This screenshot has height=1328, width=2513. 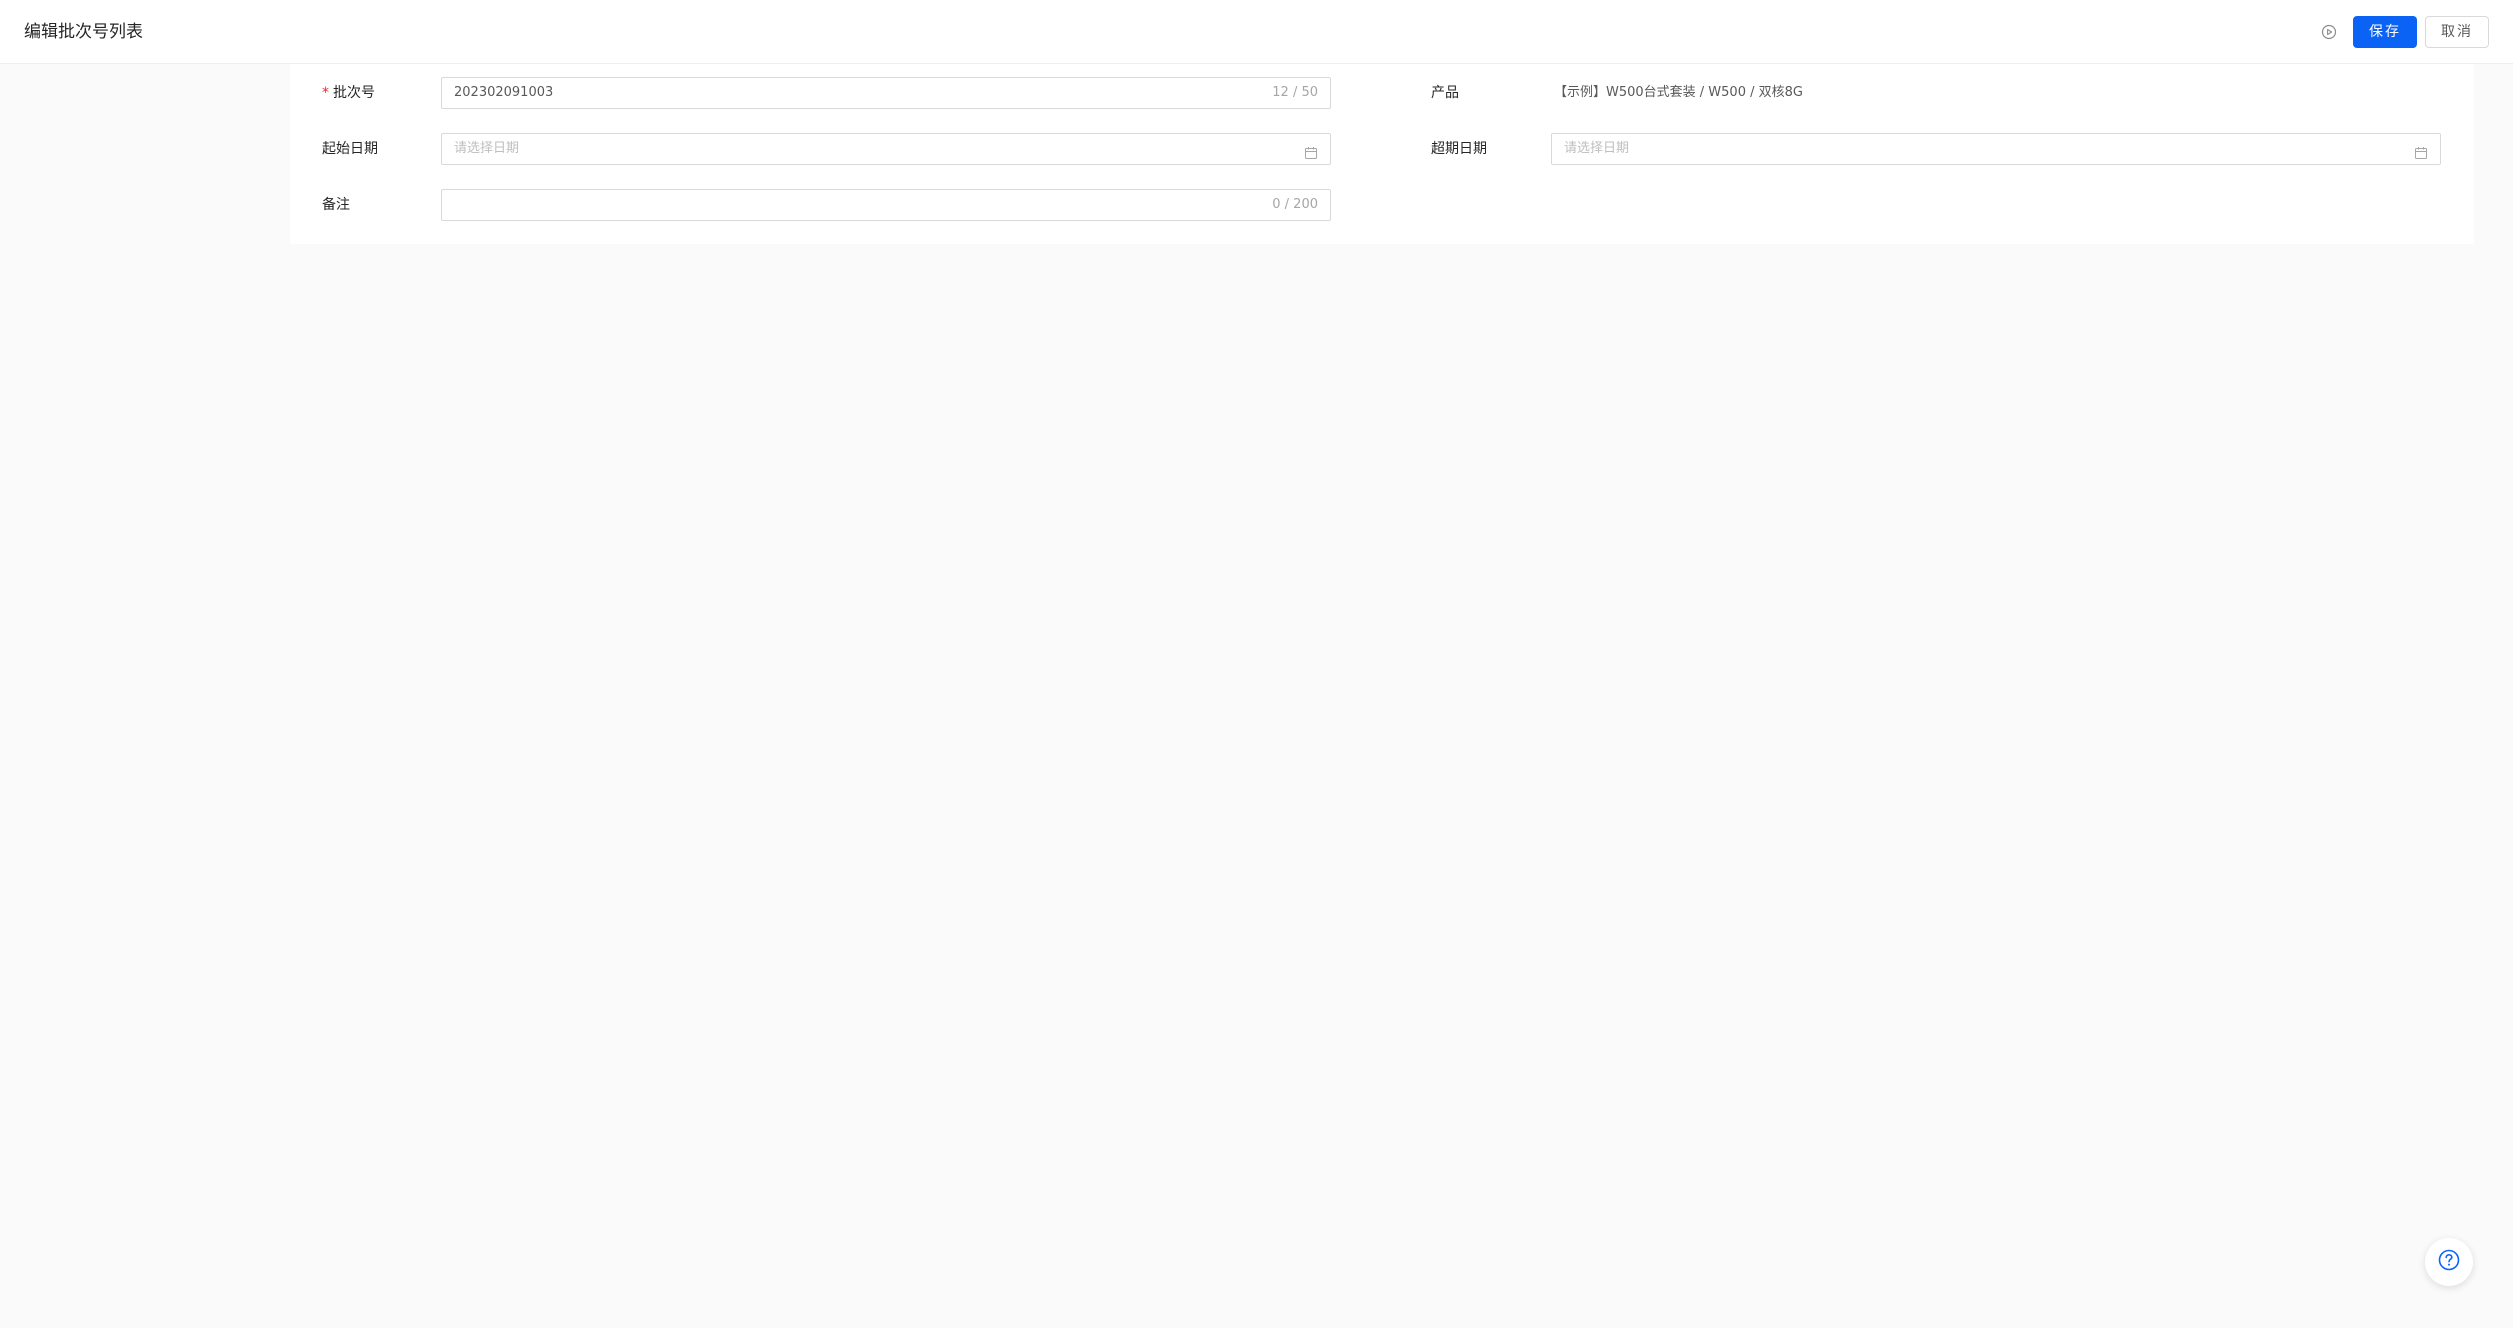 I want to click on batch-no-count: 12 / 50, so click(x=1295, y=92).